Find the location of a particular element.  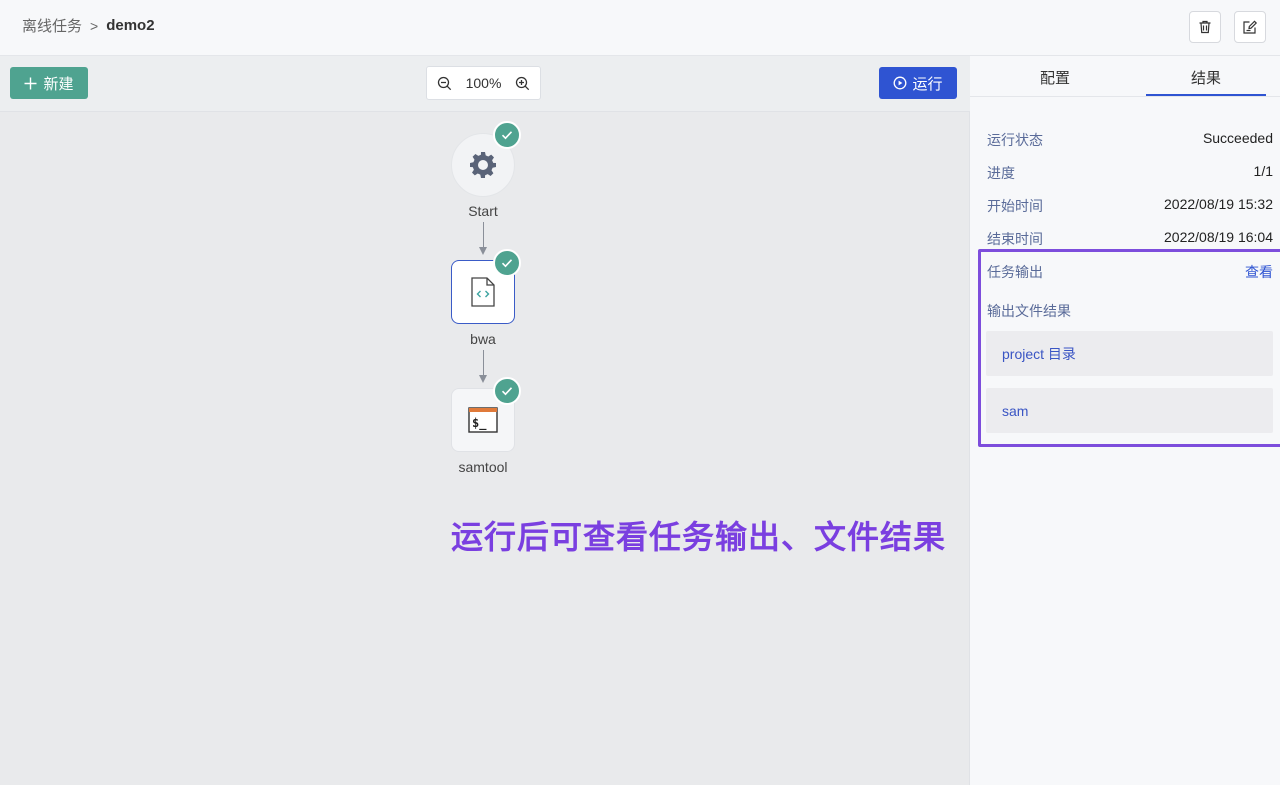

new-button: 新建 is located at coordinates (49, 83).